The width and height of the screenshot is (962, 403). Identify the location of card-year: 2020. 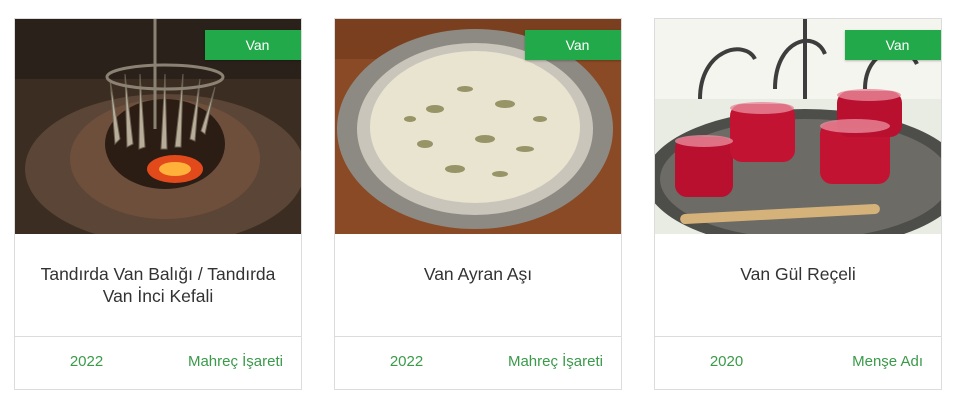
(726, 361).